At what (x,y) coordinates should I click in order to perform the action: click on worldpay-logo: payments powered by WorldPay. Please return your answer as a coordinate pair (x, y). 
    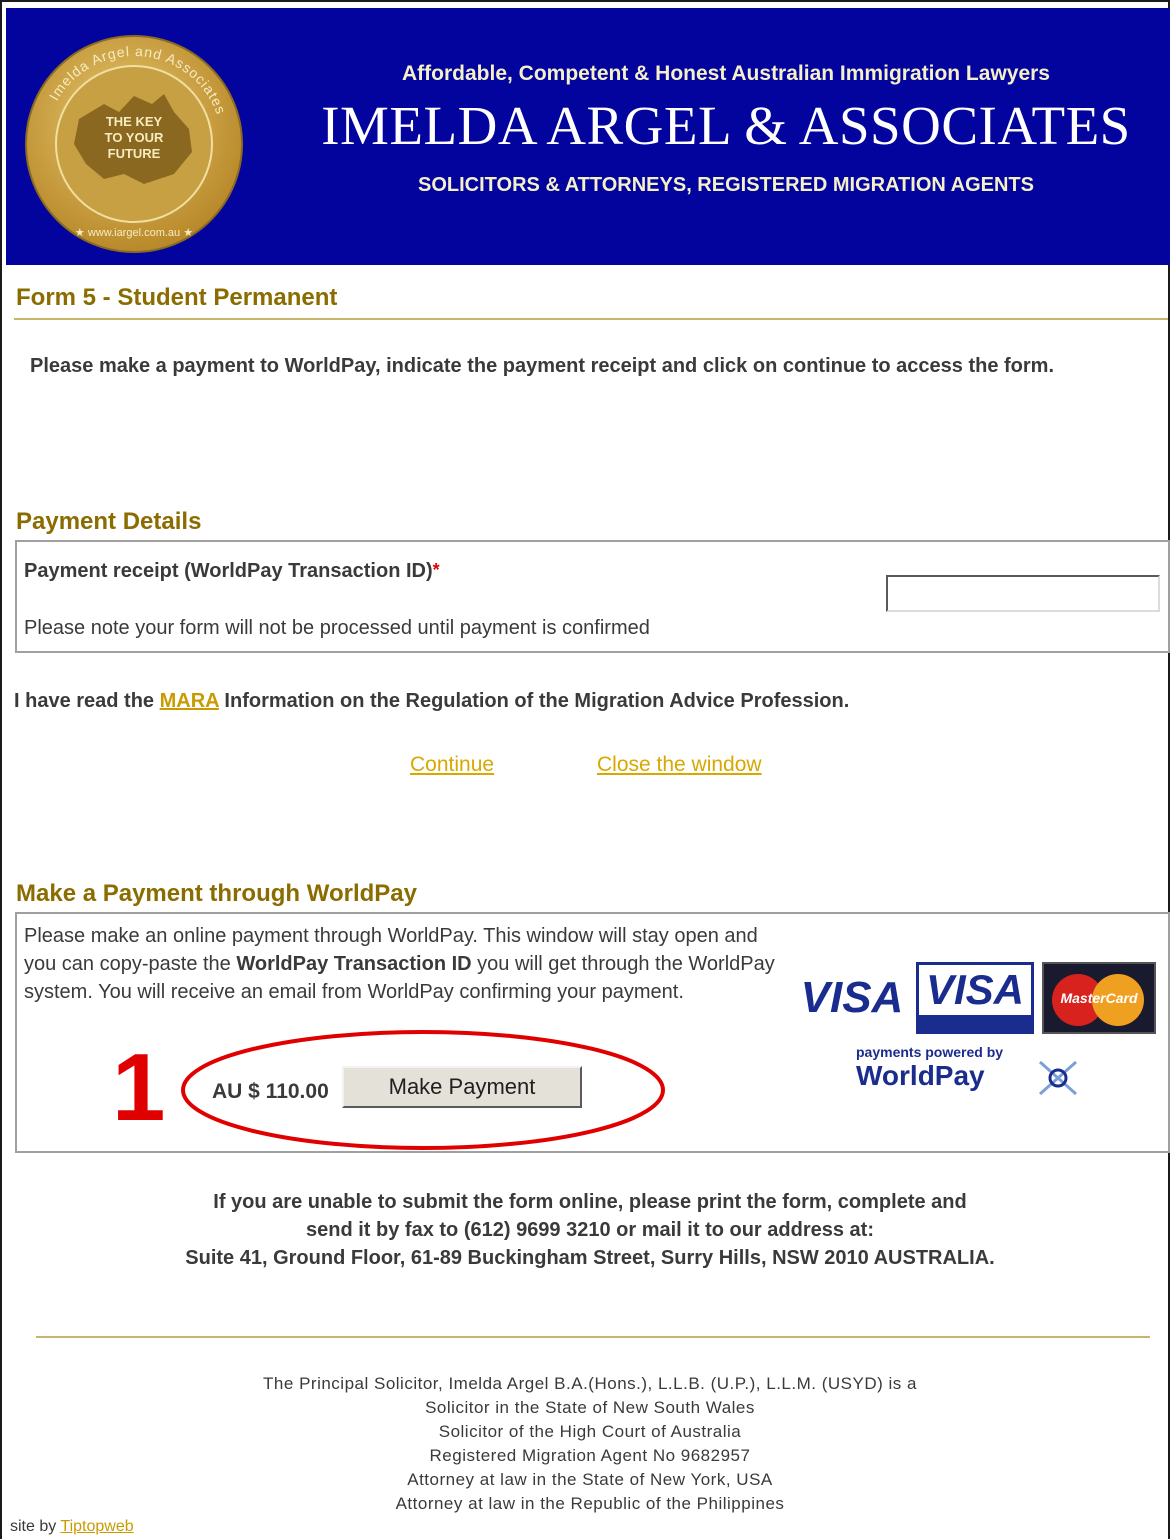
    Looking at the image, I should click on (971, 1072).